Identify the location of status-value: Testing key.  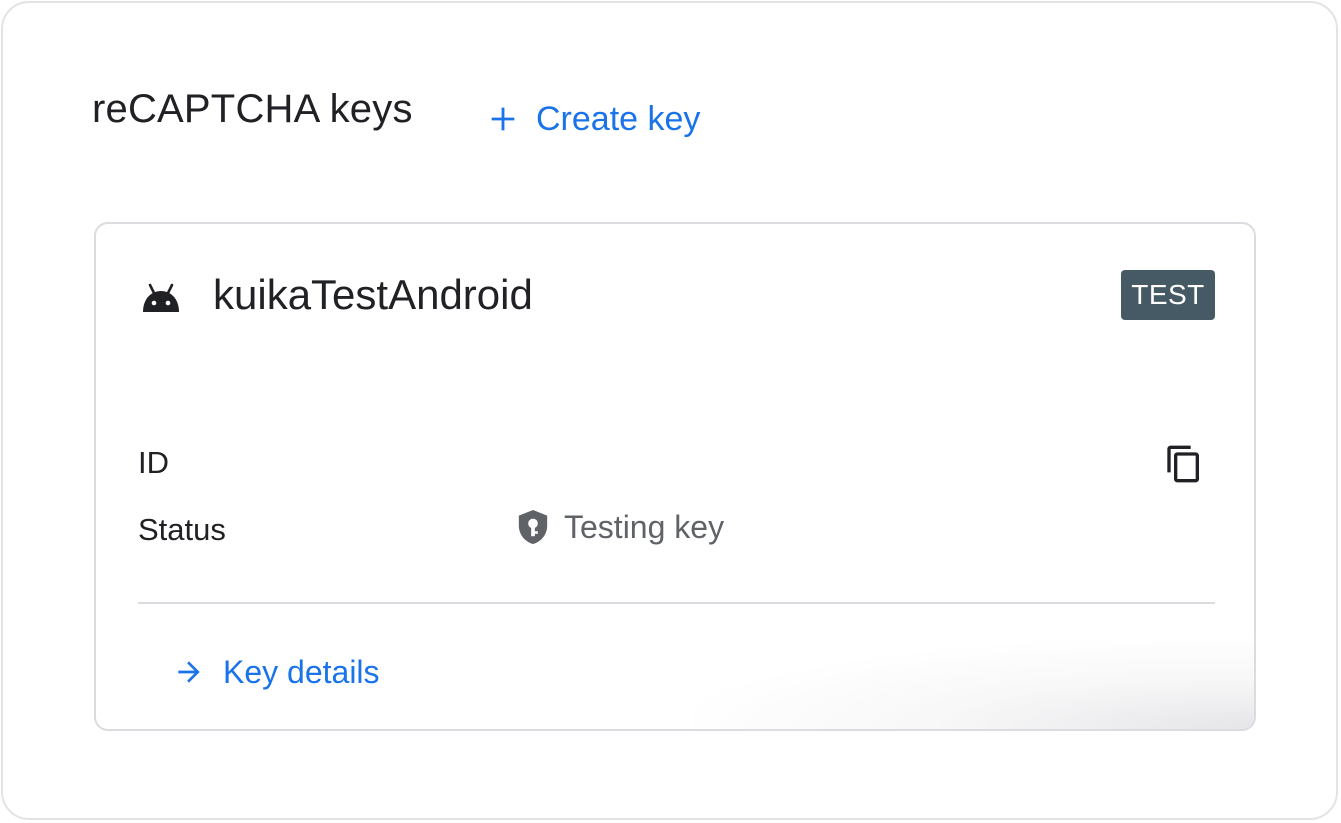
(620, 527).